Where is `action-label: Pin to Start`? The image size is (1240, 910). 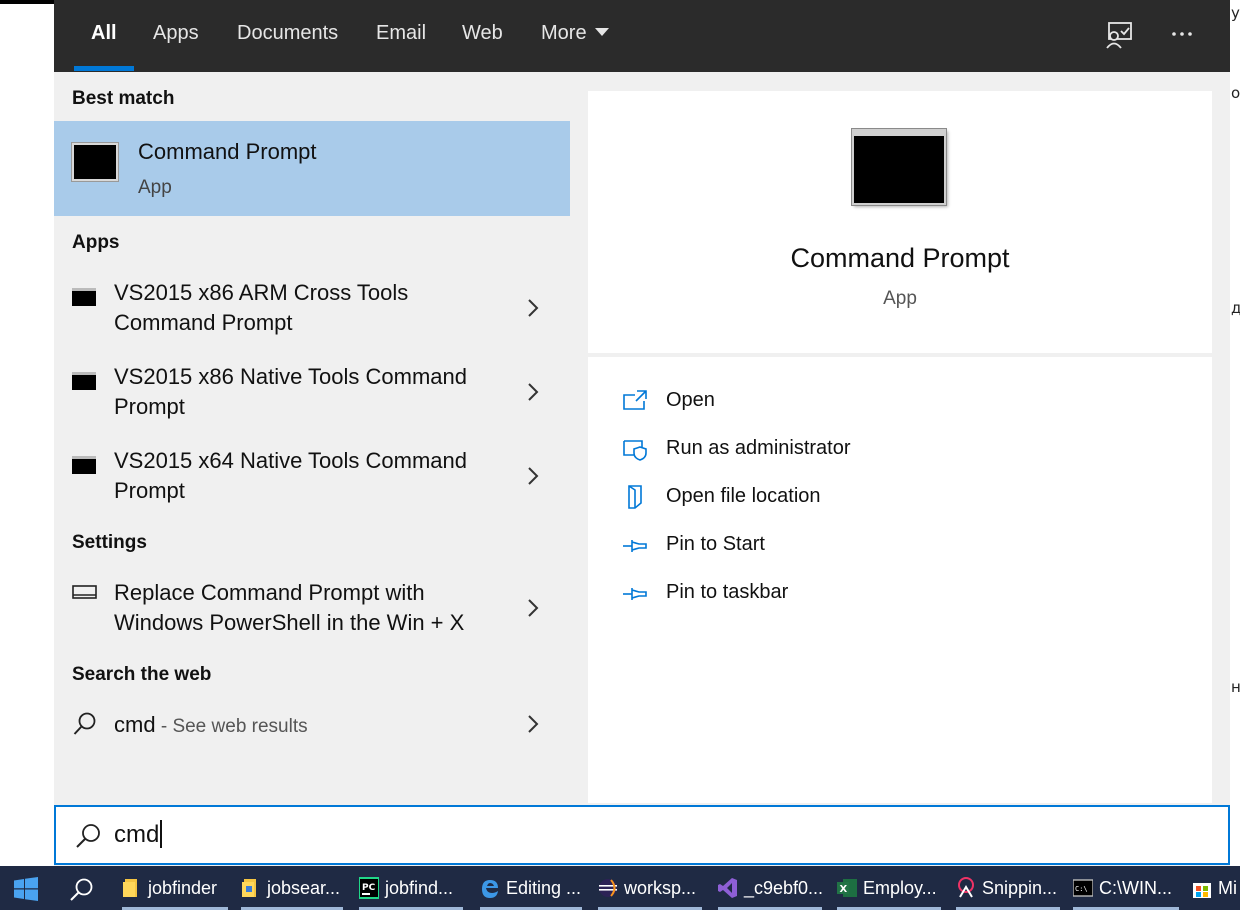 action-label: Pin to Start is located at coordinates (715, 544).